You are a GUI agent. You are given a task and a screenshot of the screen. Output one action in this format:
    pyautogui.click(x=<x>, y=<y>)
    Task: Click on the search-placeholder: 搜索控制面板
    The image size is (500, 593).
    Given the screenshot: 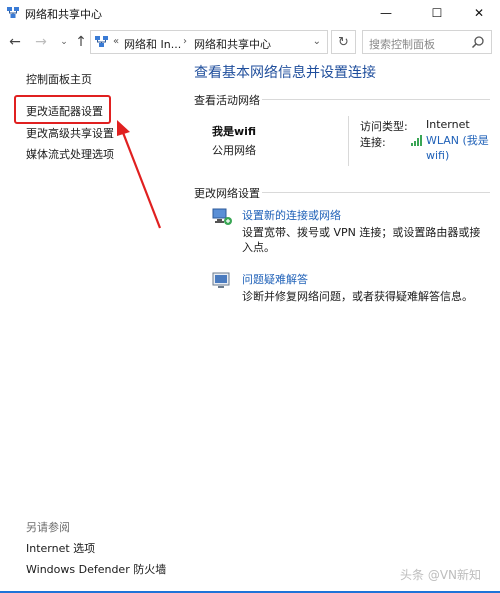 What is the action you would take?
    pyautogui.click(x=402, y=44)
    